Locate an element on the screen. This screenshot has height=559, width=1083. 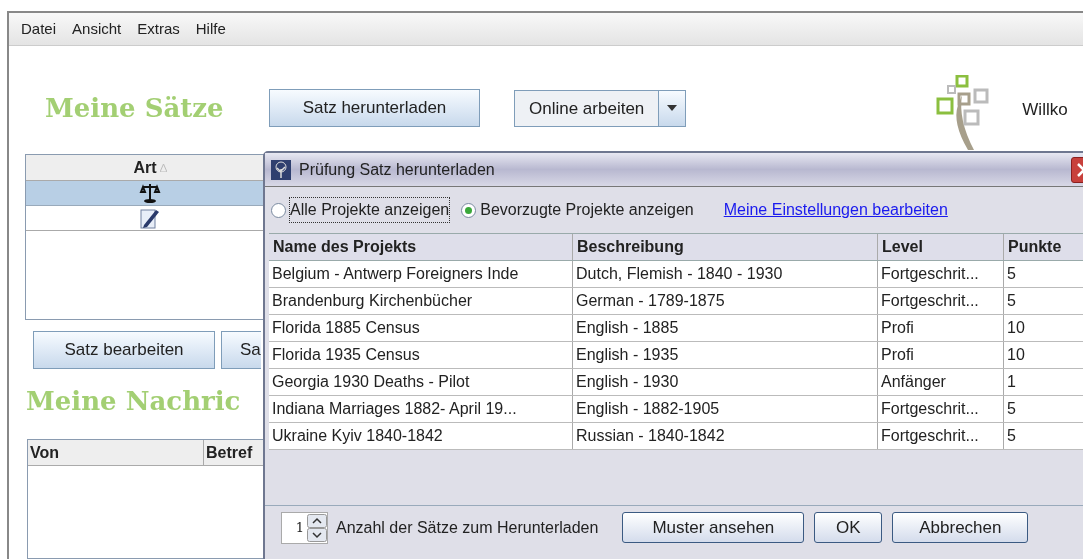
count-spinner: 1 is located at coordinates (304, 527).